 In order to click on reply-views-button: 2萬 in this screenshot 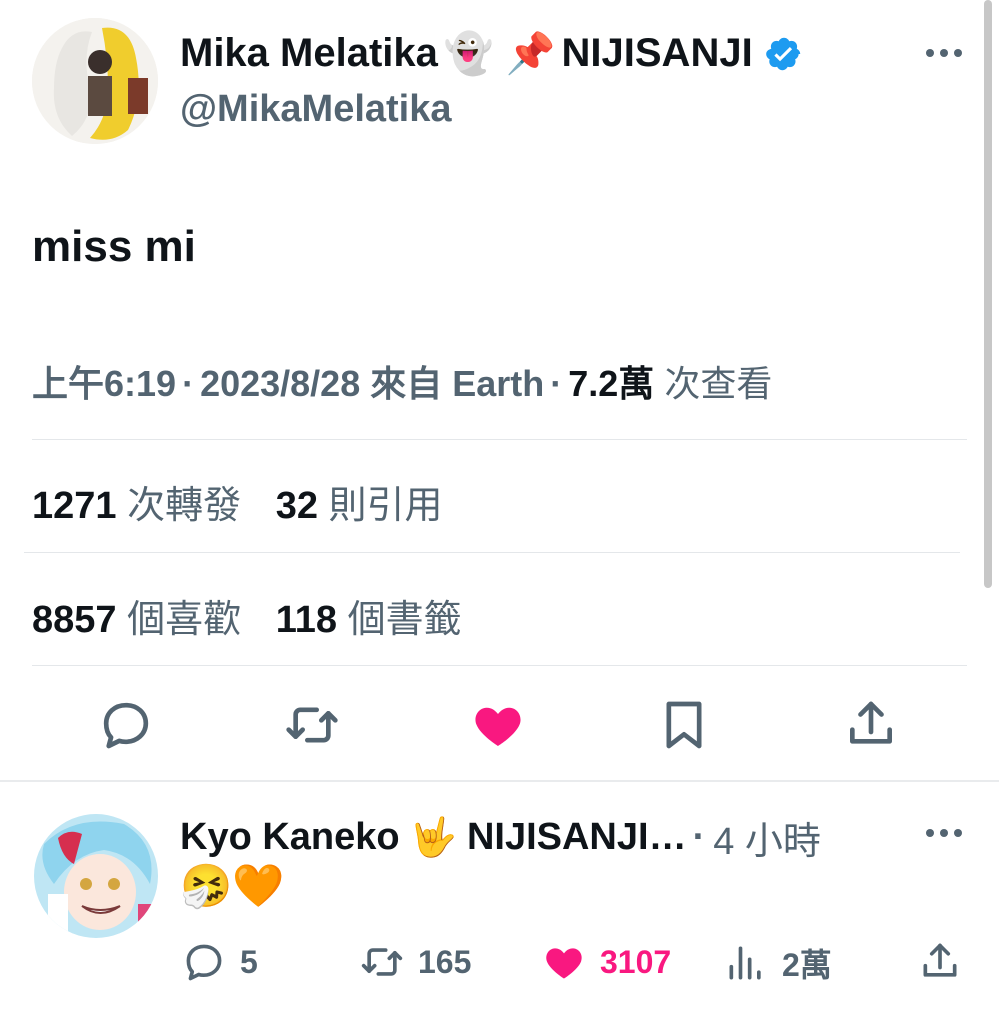, I will do `click(778, 963)`.